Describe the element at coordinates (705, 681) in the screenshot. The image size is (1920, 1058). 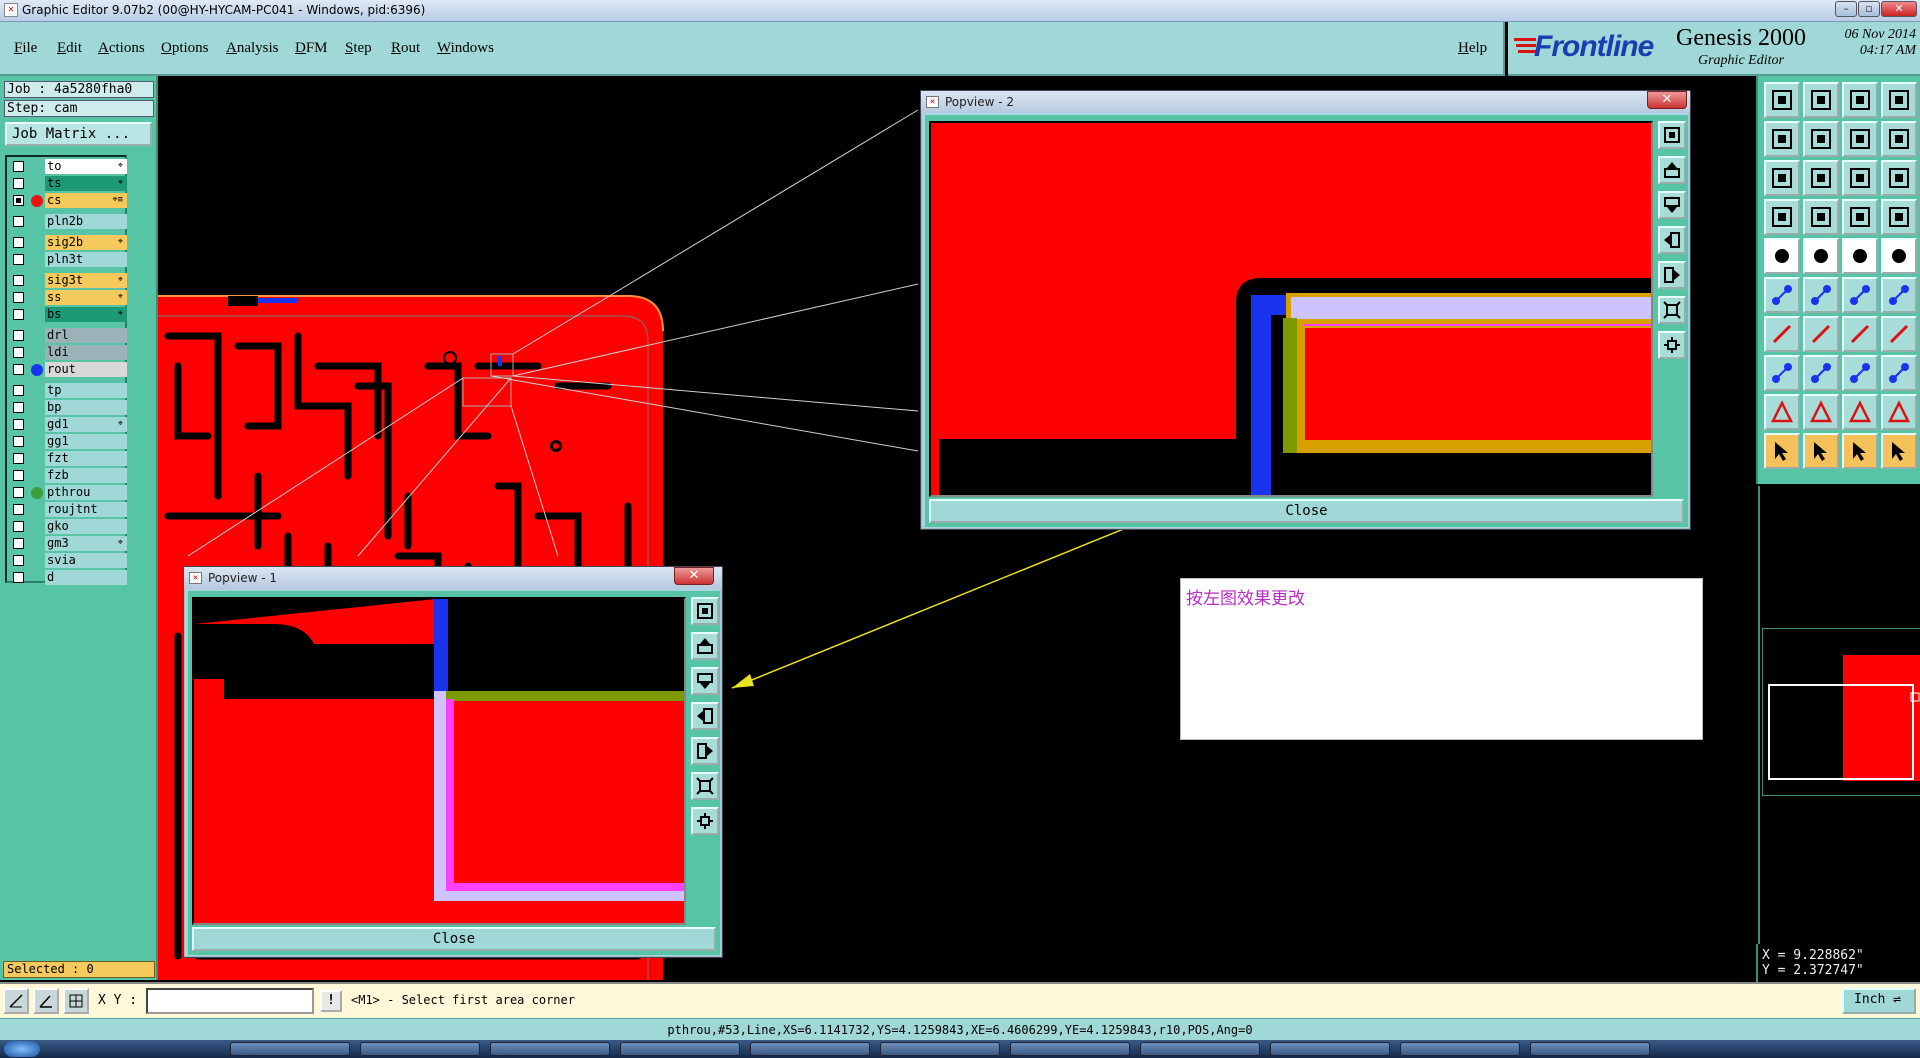
I see `popview-pan-down-button` at that location.